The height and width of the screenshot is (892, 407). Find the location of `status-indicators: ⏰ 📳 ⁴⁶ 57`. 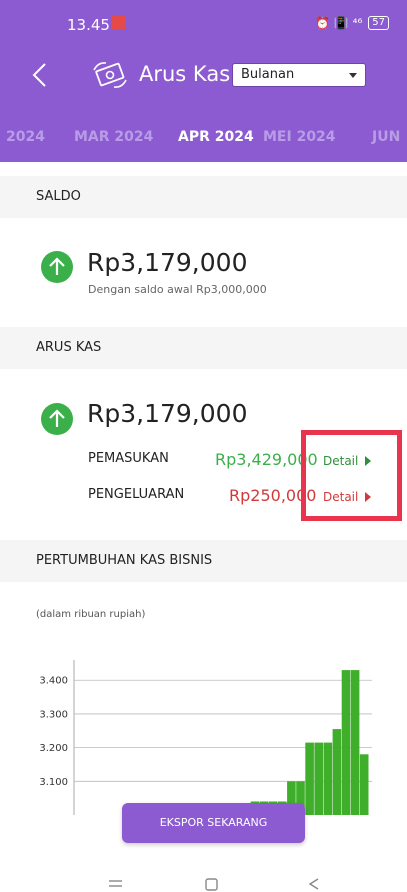

status-indicators: ⏰ 📳 ⁴⁶ 57 is located at coordinates (352, 23).